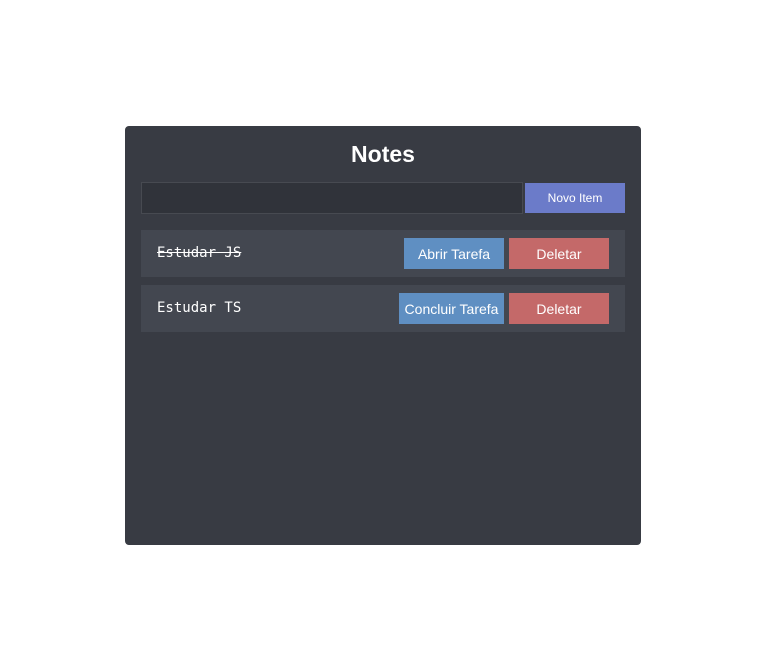 Image resolution: width=778 pixels, height=658 pixels. What do you see at coordinates (332, 198) in the screenshot?
I see `new-item-input` at bounding box center [332, 198].